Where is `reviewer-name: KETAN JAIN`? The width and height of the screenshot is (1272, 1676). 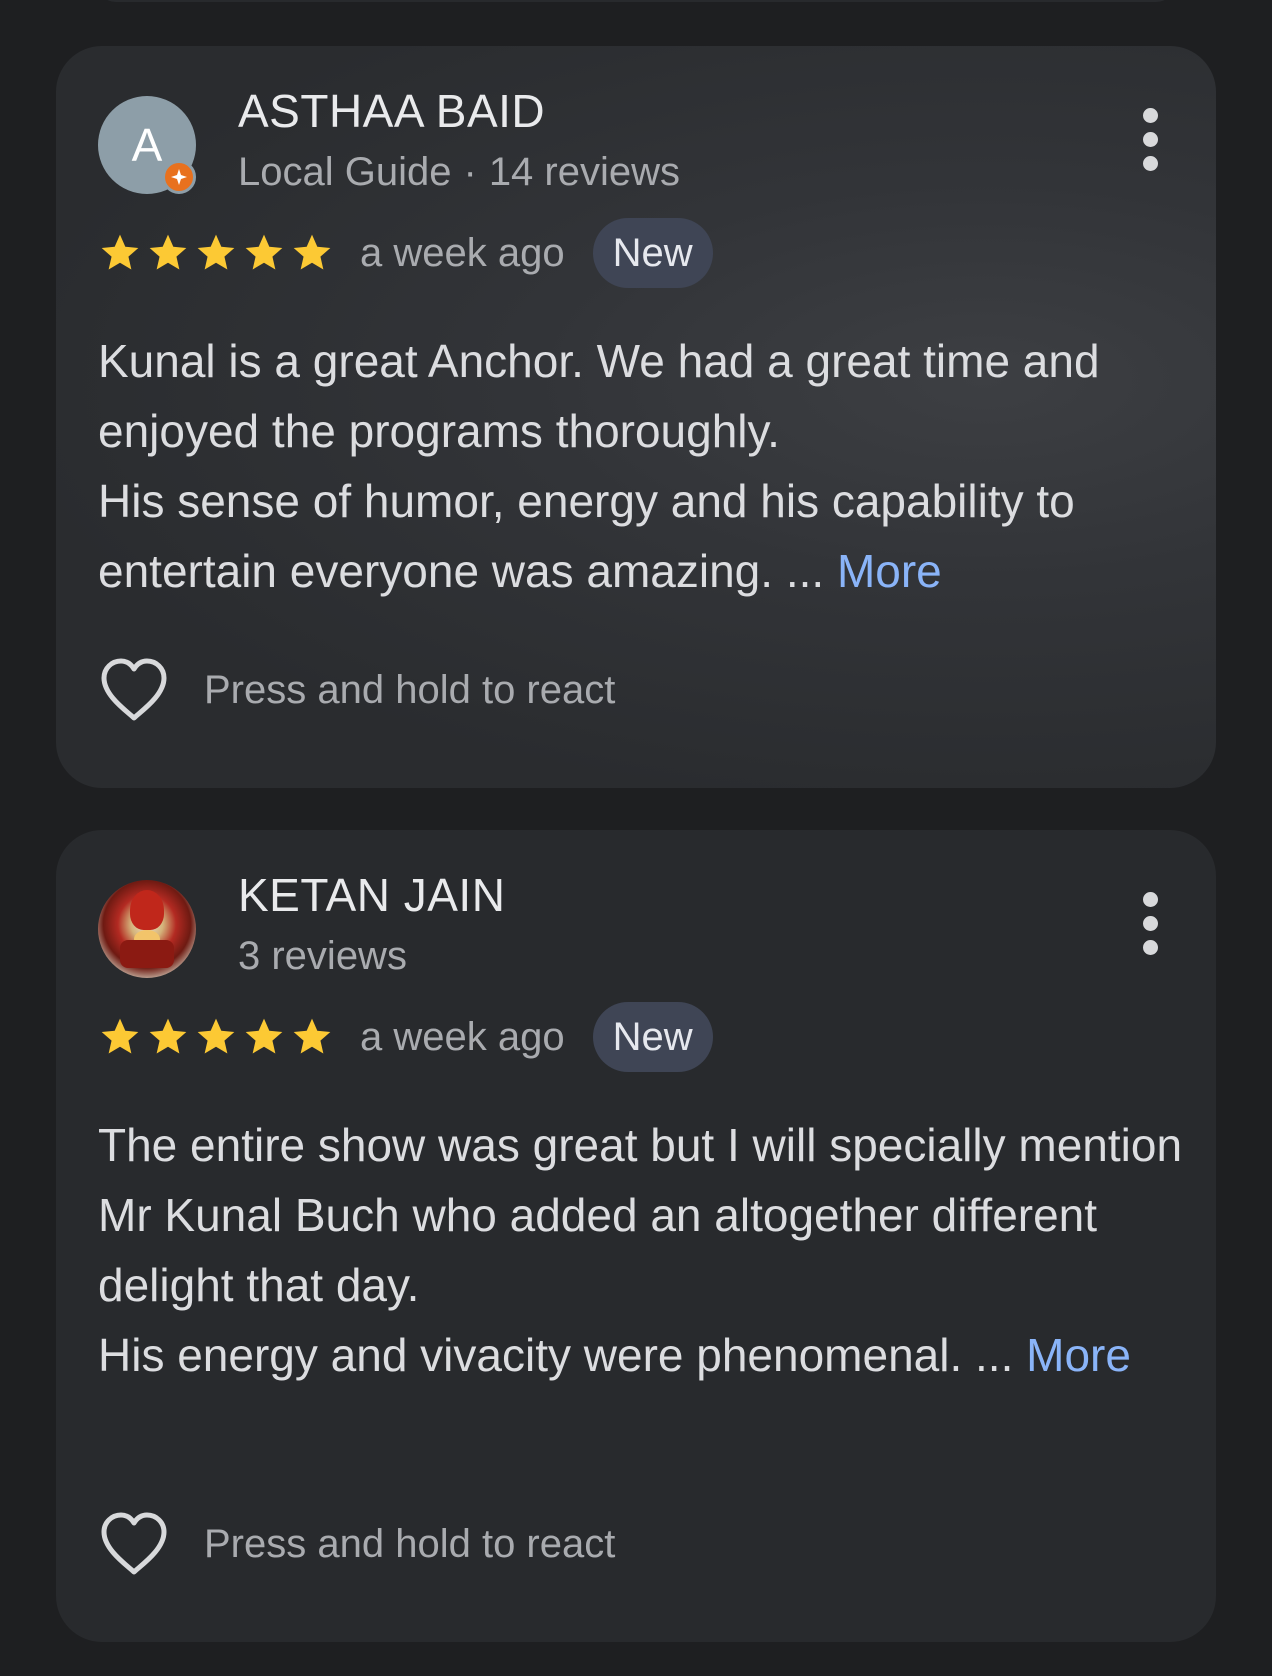 reviewer-name: KETAN JAIN is located at coordinates (371, 895).